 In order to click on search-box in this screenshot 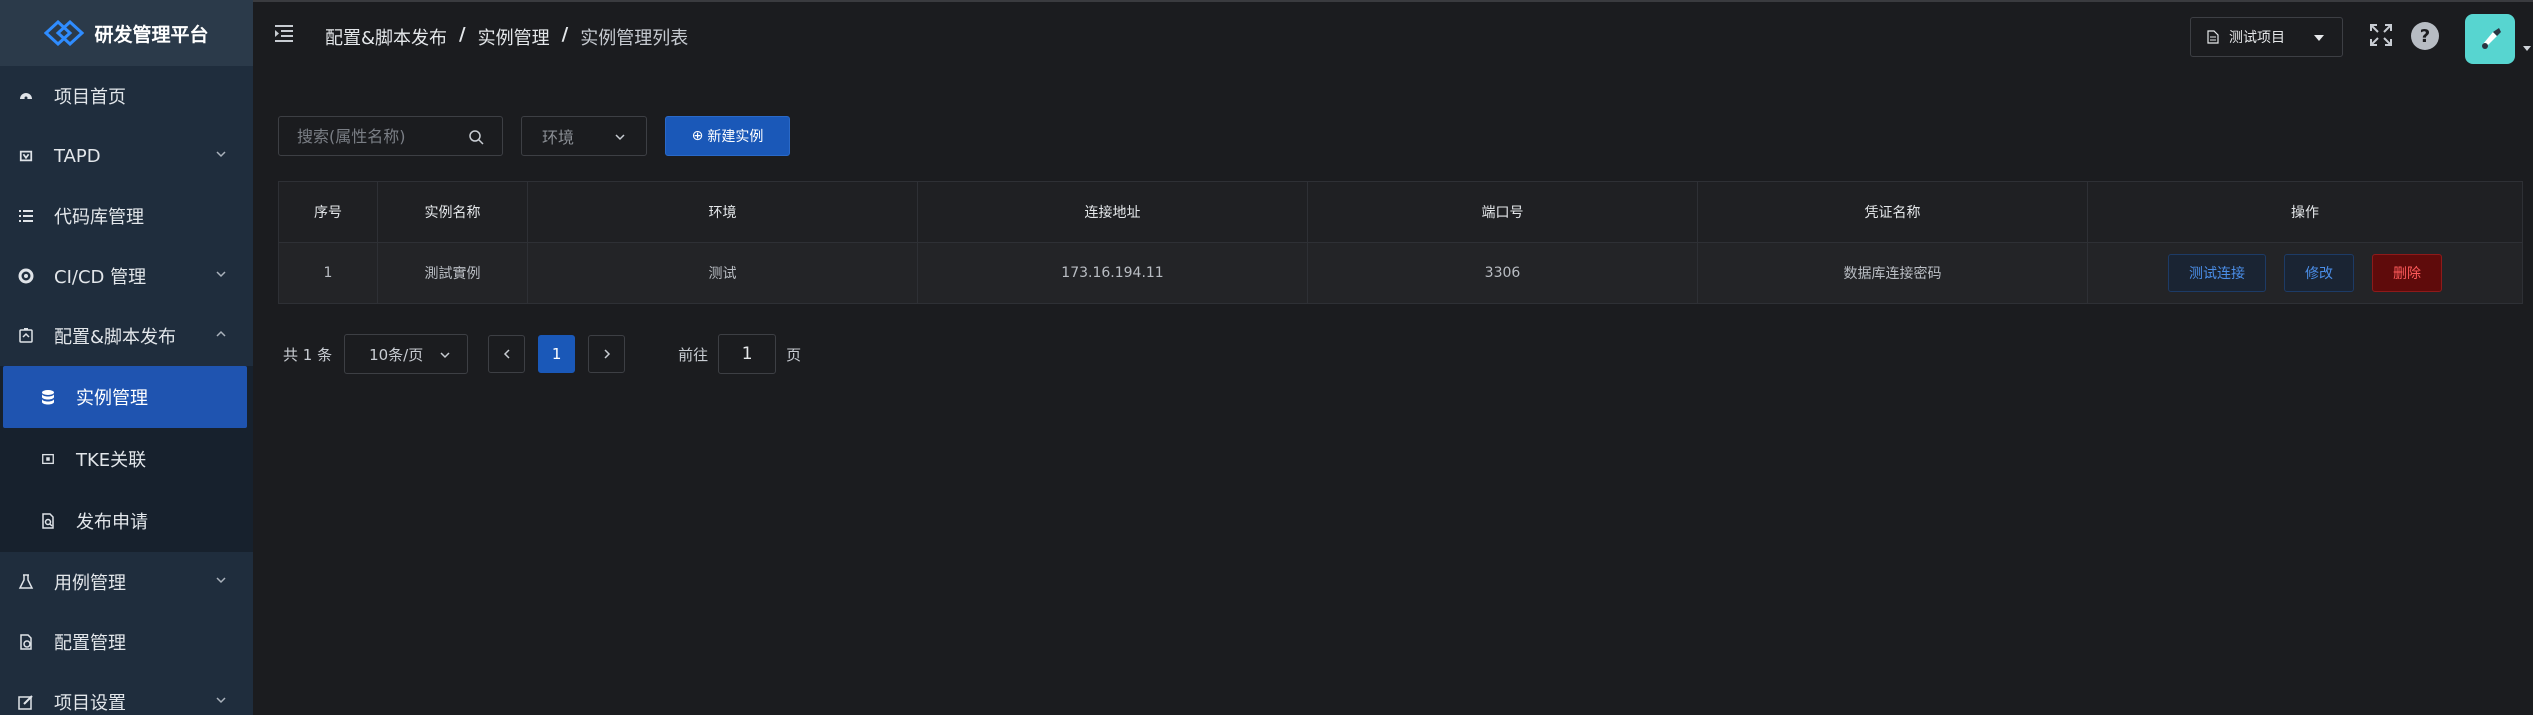, I will do `click(390, 136)`.